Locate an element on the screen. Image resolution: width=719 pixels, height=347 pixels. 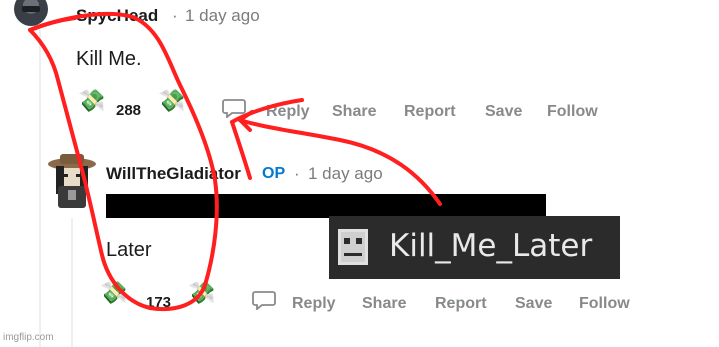
comment-text: Kill Me. is located at coordinates (109, 59).